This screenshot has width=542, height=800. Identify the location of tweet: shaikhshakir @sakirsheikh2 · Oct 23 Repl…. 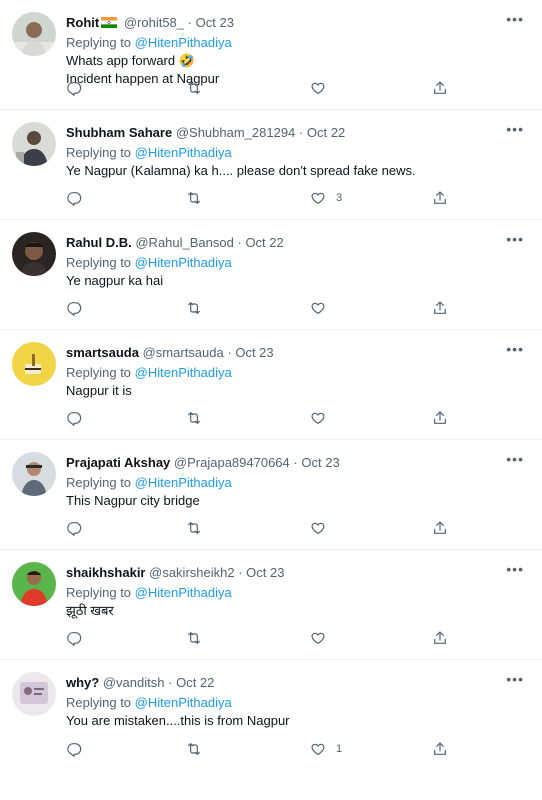
(271, 605).